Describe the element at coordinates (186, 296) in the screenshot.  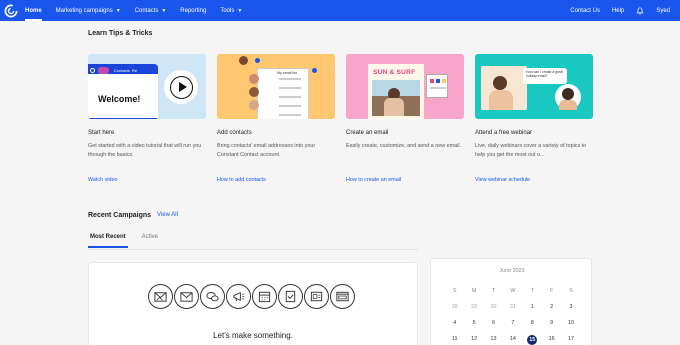
I see `email-envelope-icon` at that location.